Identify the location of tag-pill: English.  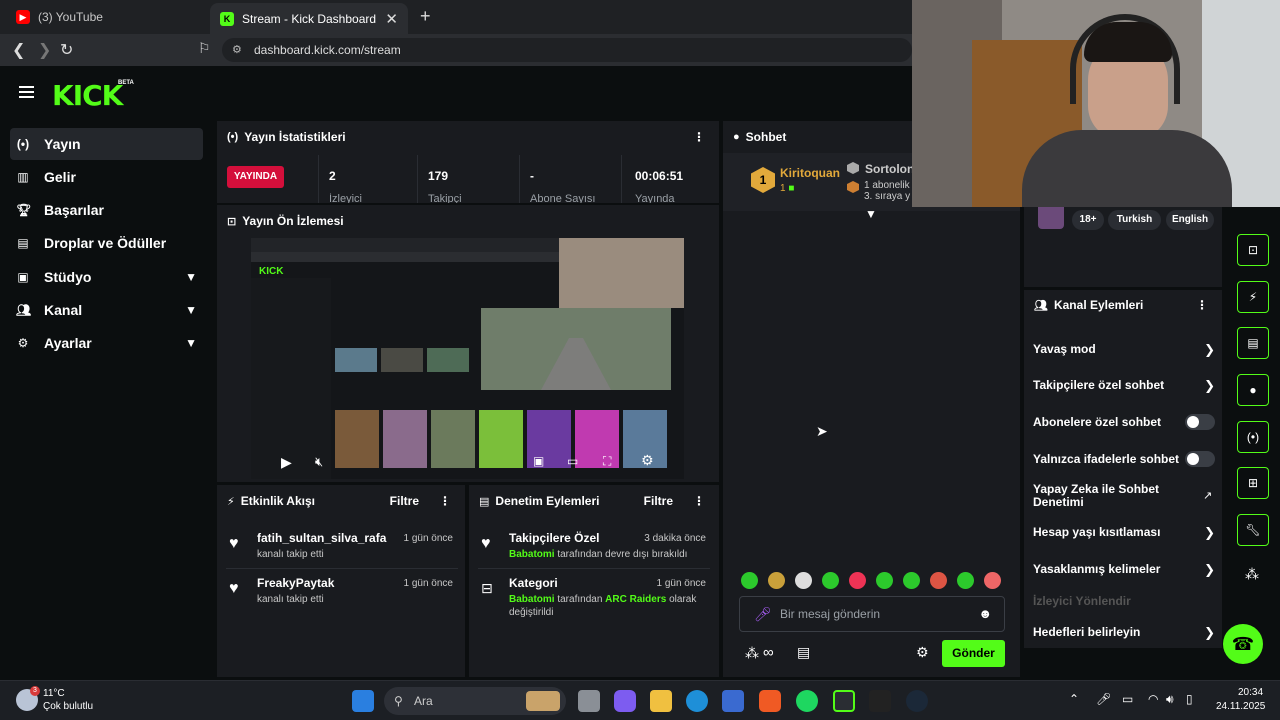
(1190, 220).